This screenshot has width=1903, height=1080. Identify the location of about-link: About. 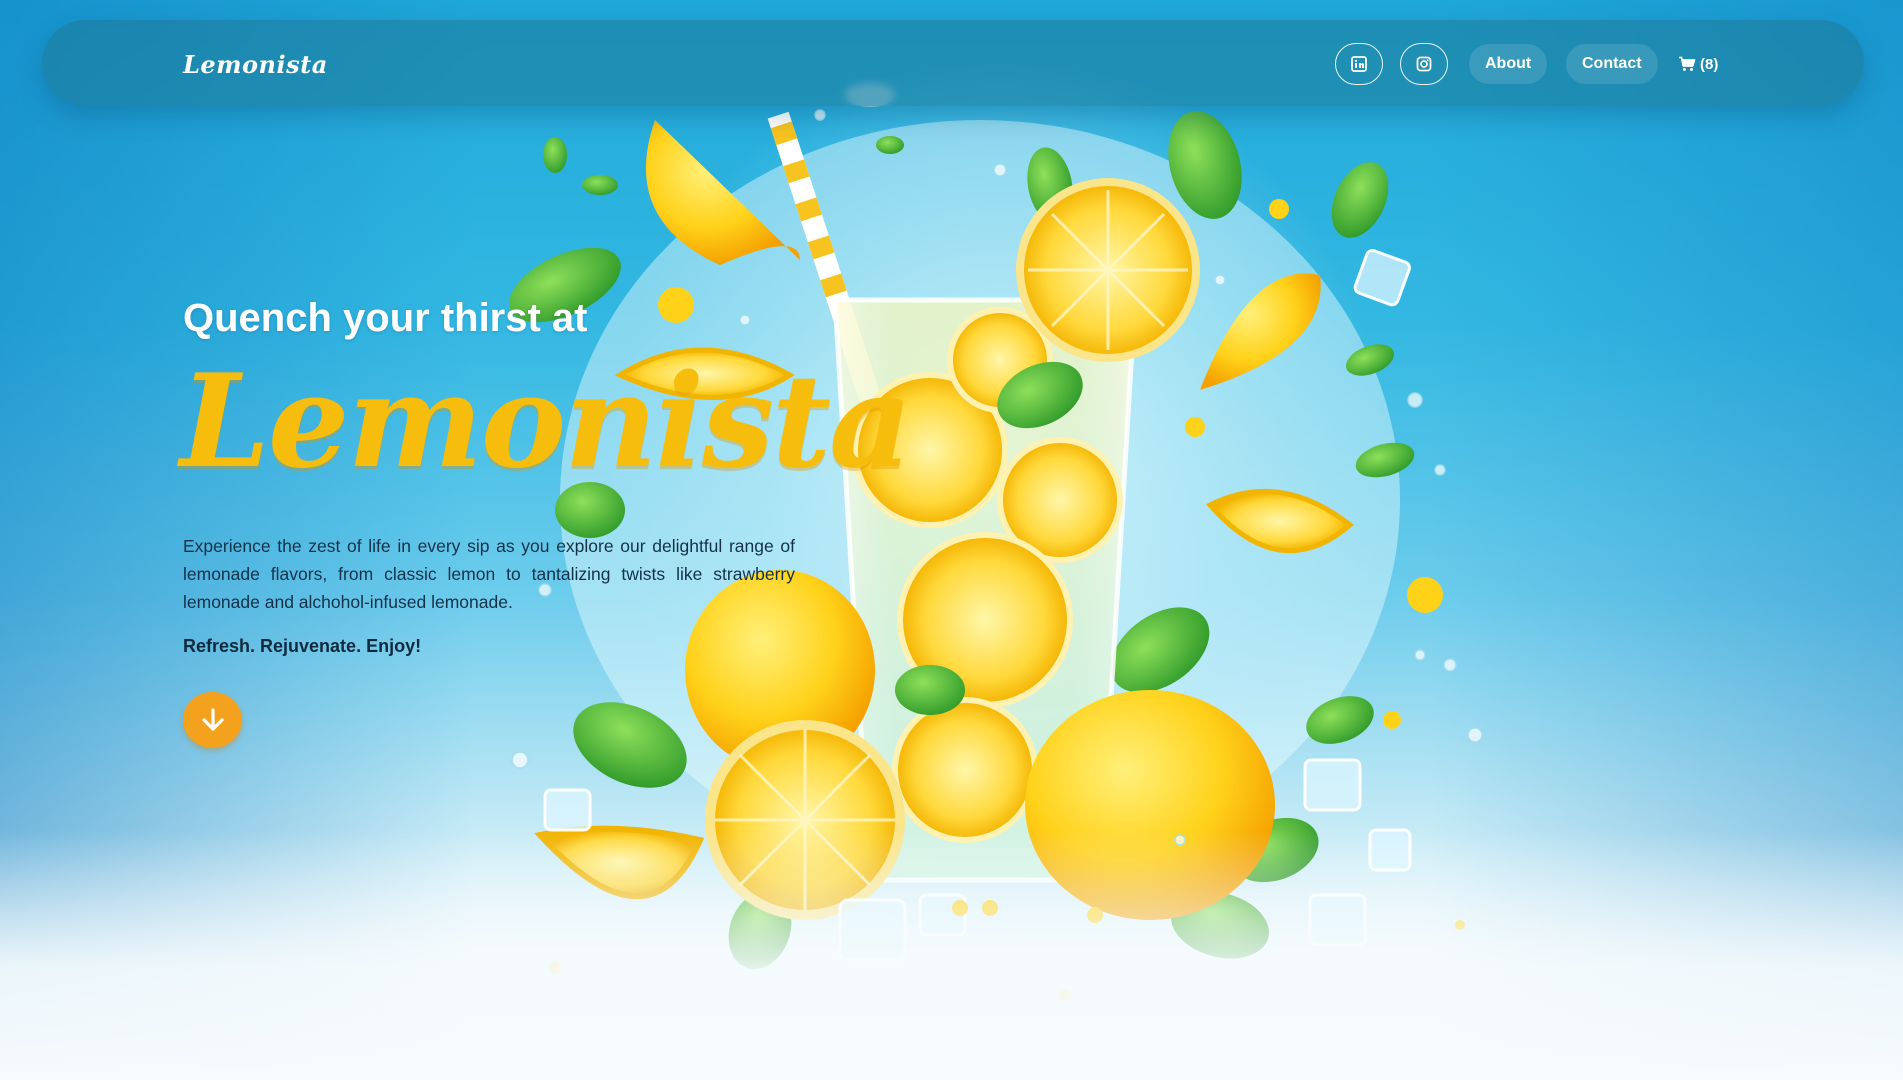
(1508, 64).